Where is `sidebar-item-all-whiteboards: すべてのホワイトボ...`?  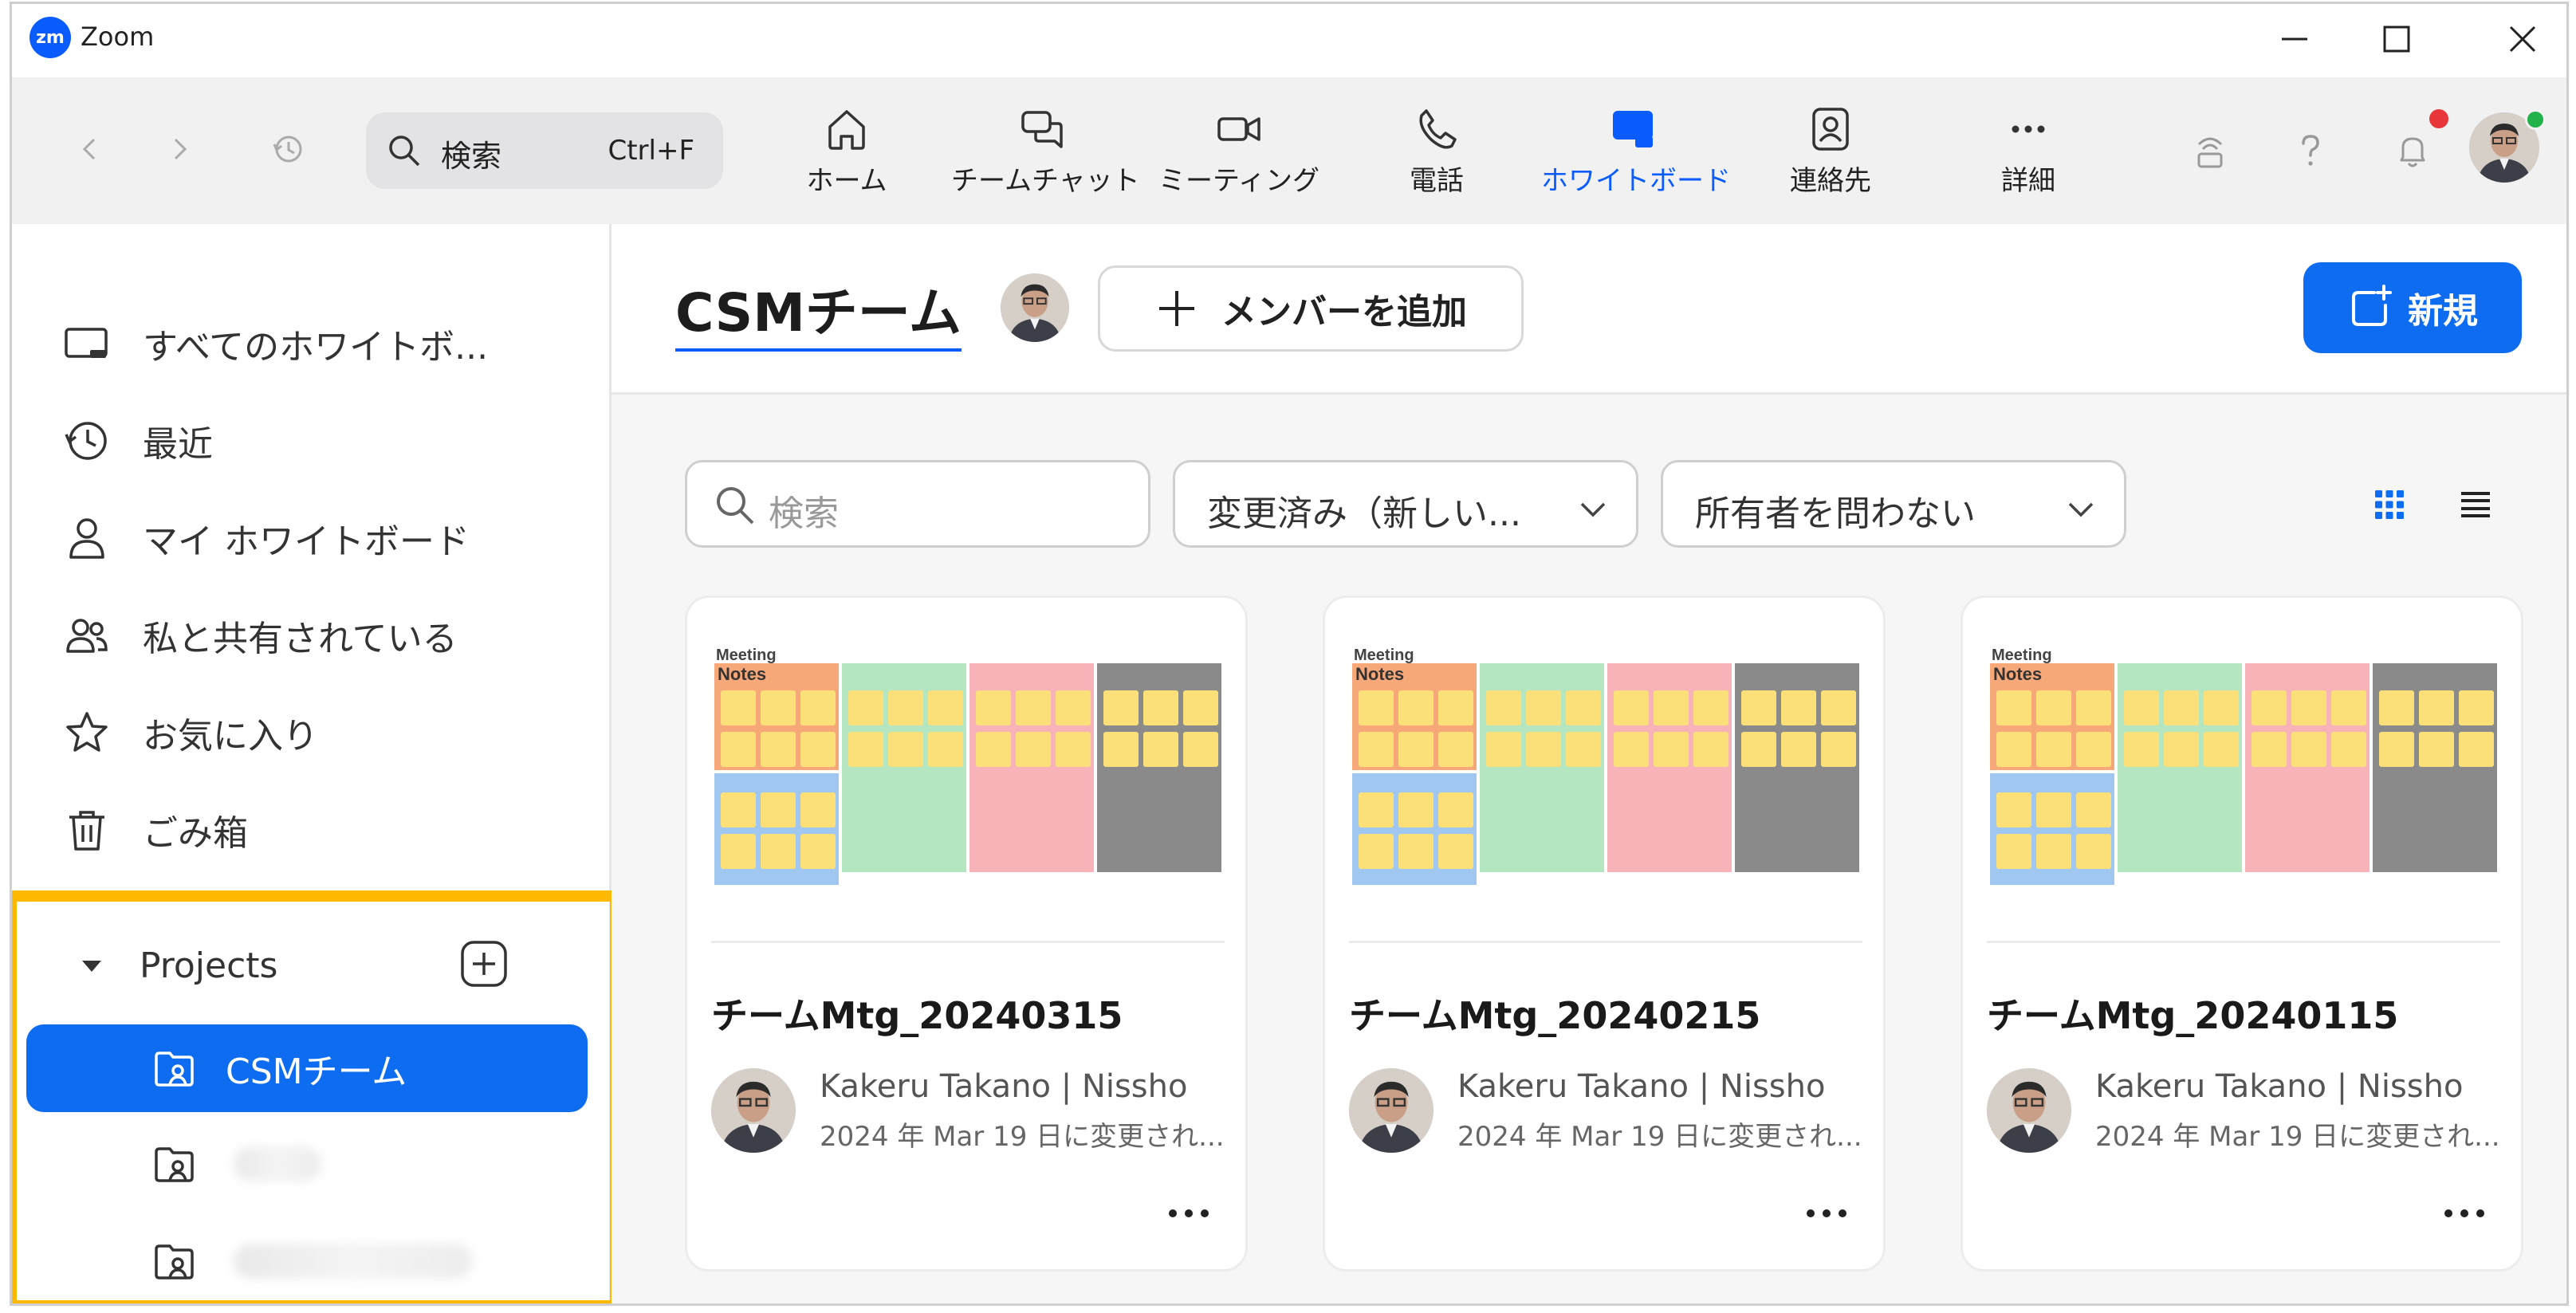
sidebar-item-all-whiteboards: すべてのホワイトボ... is located at coordinates (326, 343).